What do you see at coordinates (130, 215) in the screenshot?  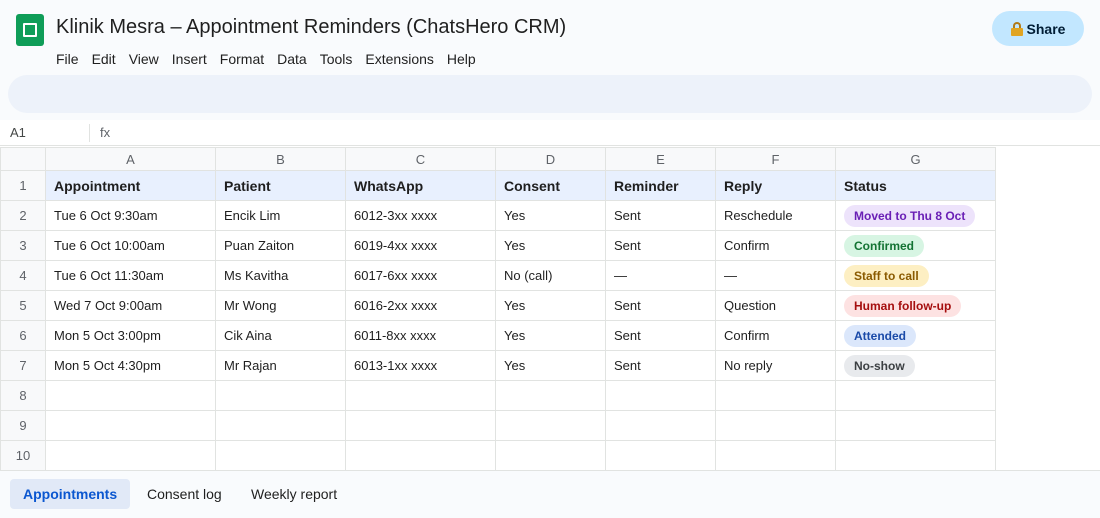 I see `cell-appointment: Tue 6 Oct 9:30am` at bounding box center [130, 215].